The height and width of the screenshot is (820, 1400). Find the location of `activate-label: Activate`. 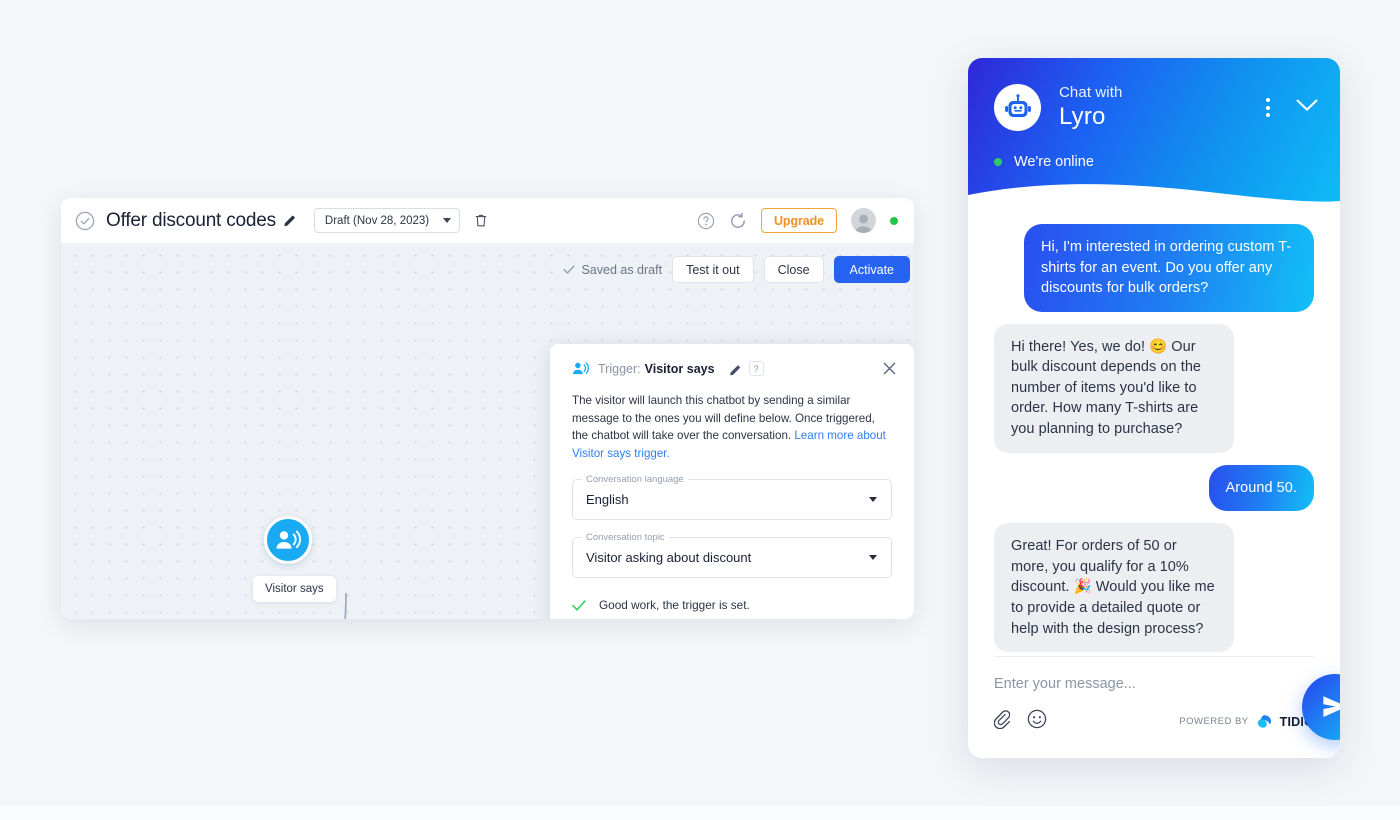

activate-label: Activate is located at coordinates (871, 269).